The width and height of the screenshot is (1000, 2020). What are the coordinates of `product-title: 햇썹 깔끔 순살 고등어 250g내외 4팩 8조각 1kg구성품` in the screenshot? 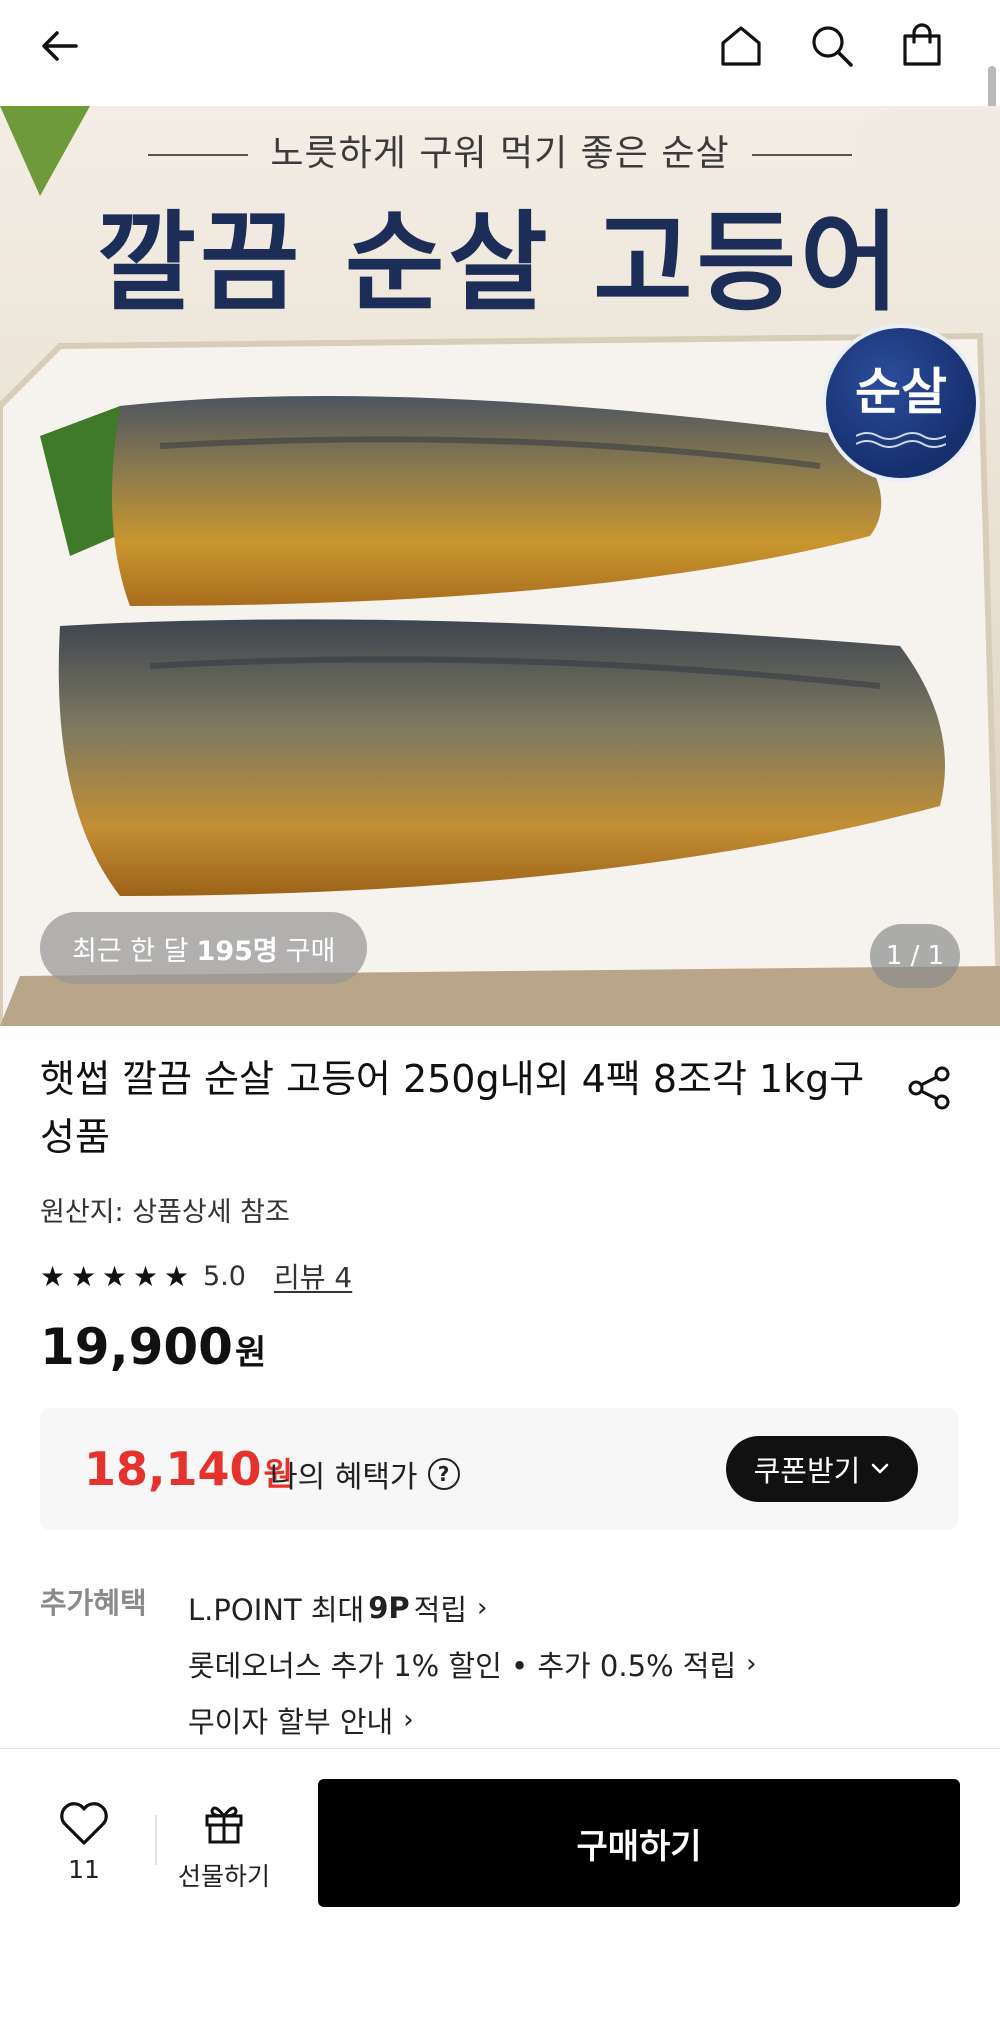 It's located at (452, 1108).